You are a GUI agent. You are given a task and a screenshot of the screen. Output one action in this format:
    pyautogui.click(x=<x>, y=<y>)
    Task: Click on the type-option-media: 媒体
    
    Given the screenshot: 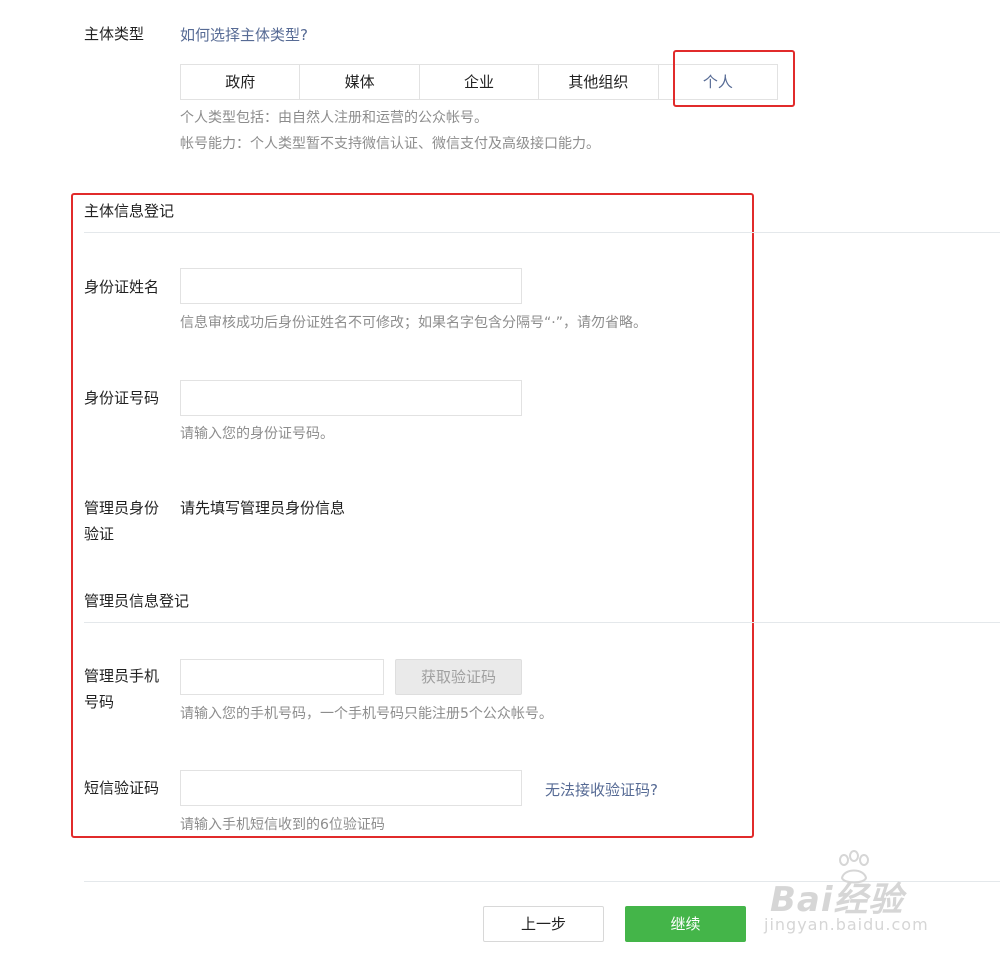 What is the action you would take?
    pyautogui.click(x=360, y=82)
    